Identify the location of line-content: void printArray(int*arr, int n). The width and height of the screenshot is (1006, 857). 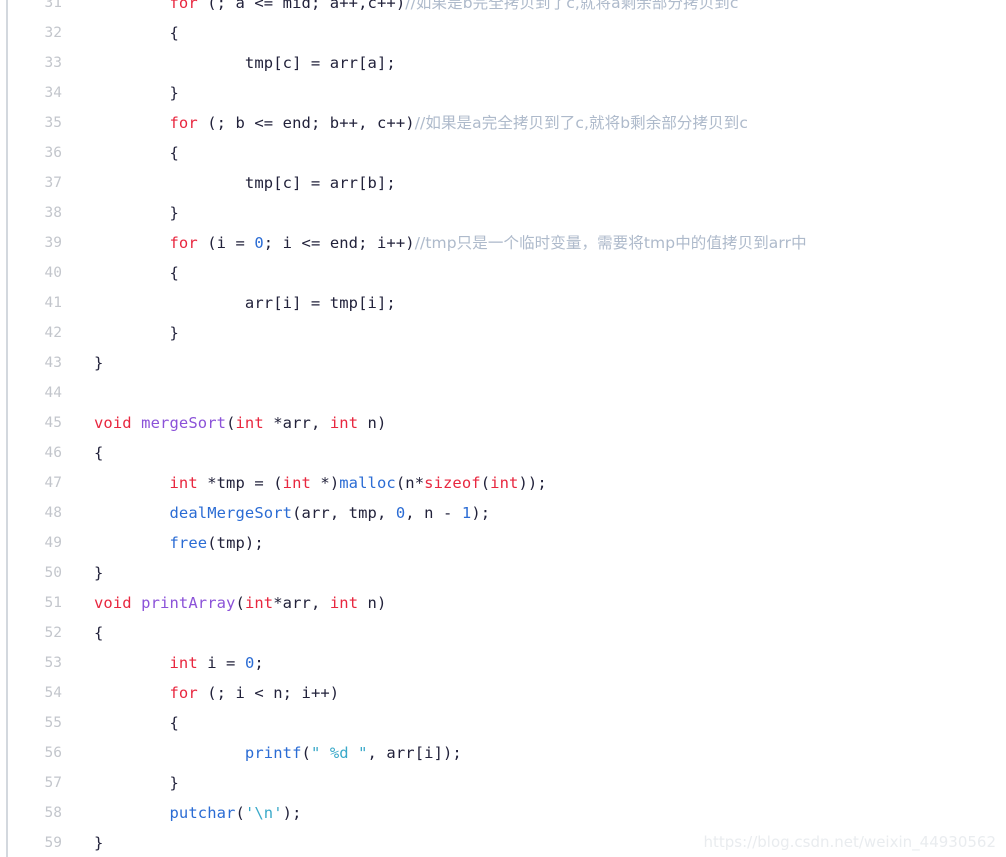
(240, 603).